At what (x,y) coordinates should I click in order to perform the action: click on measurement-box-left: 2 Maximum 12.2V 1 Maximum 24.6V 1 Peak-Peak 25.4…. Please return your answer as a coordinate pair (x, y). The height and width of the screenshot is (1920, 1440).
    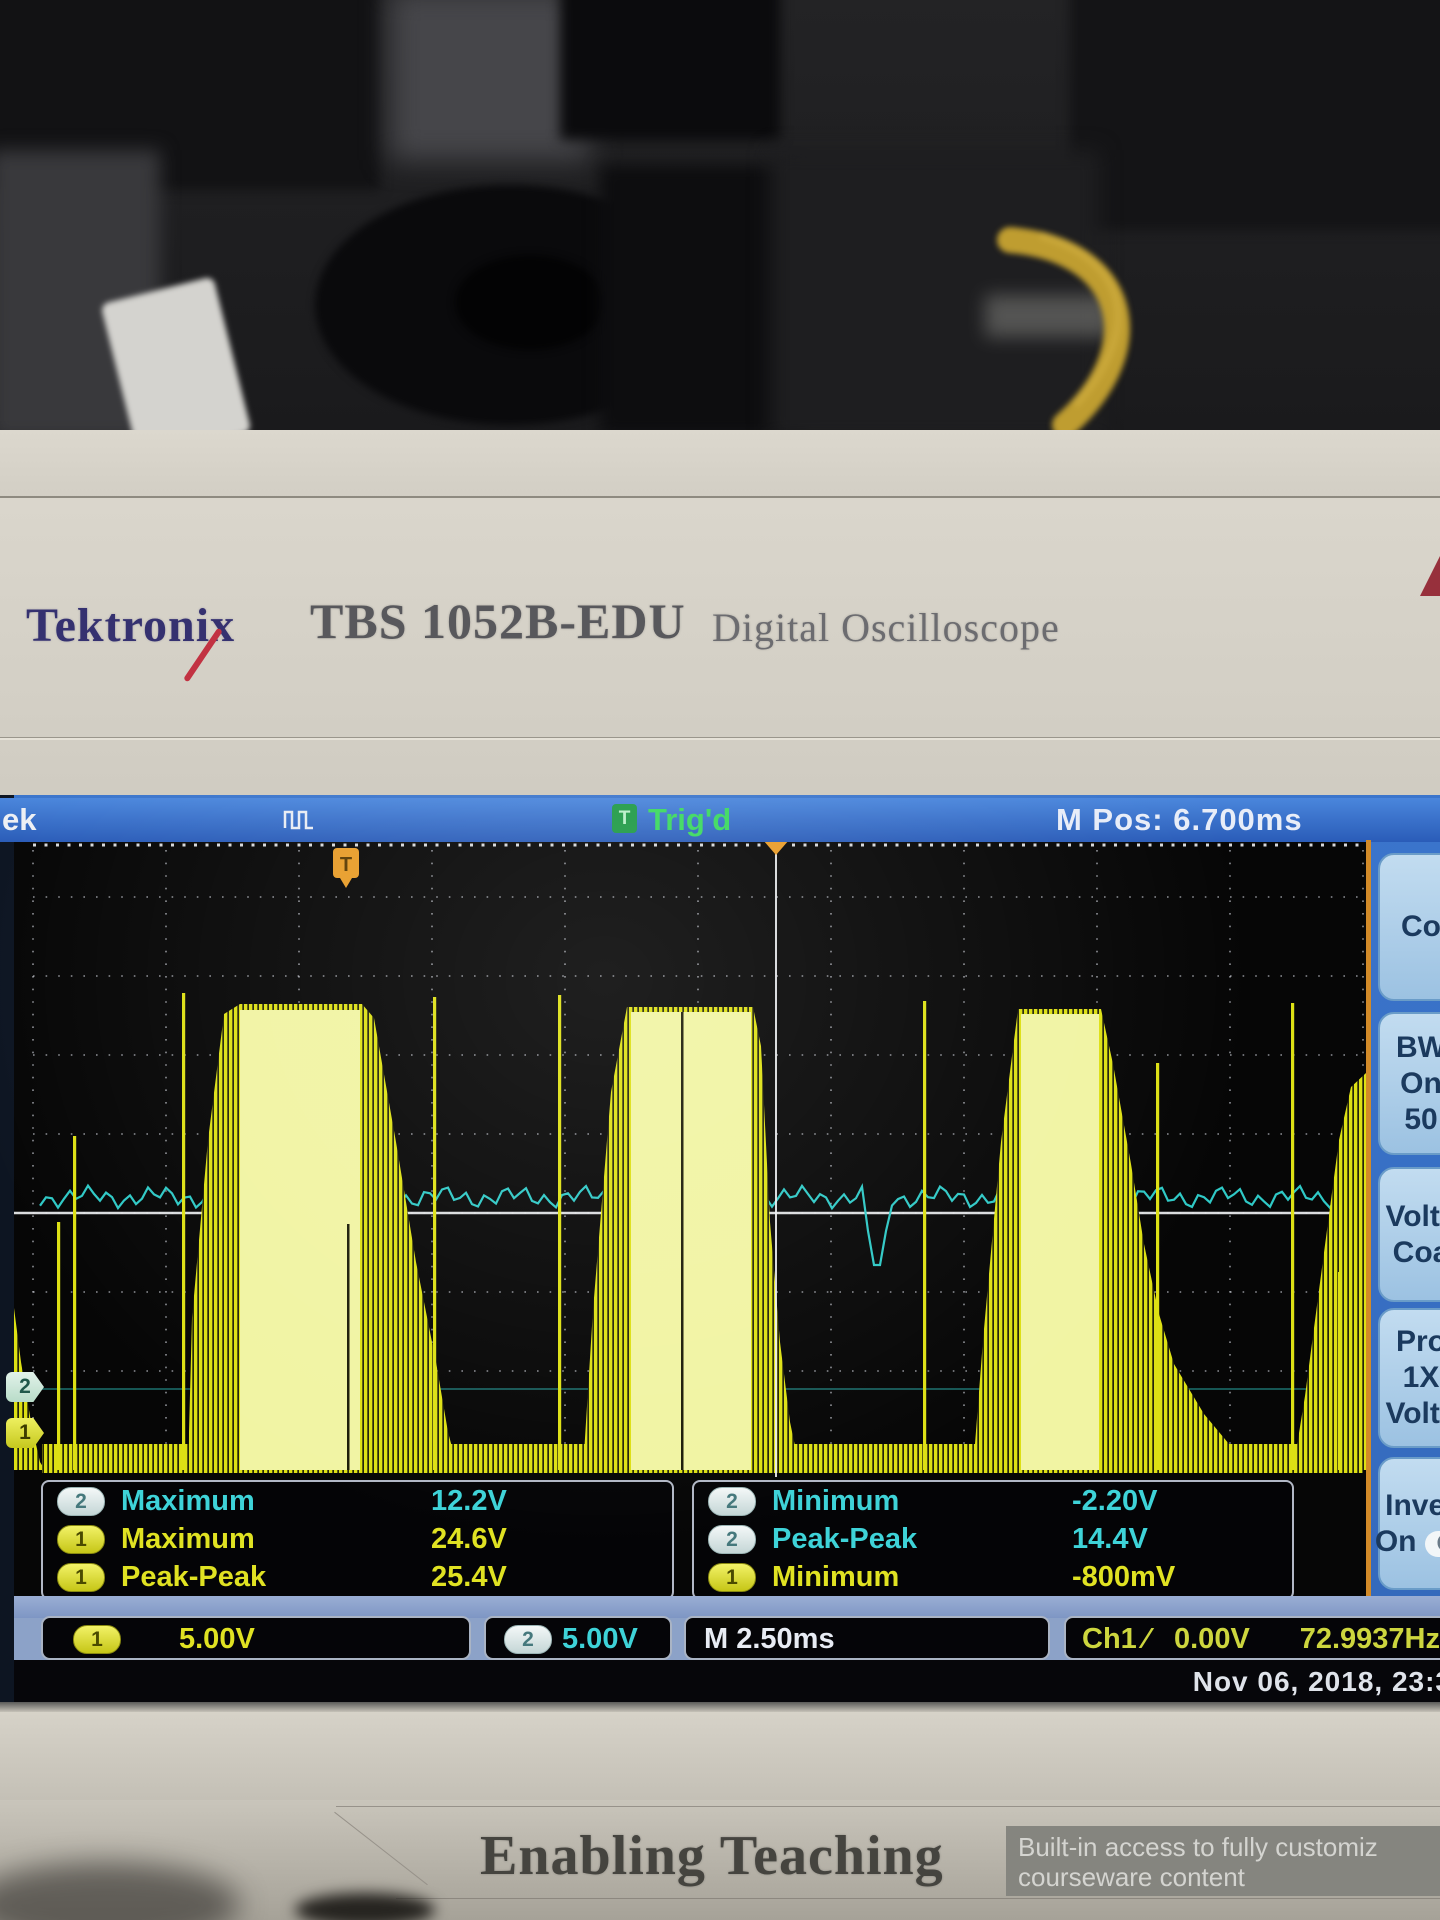
    Looking at the image, I should click on (357, 1540).